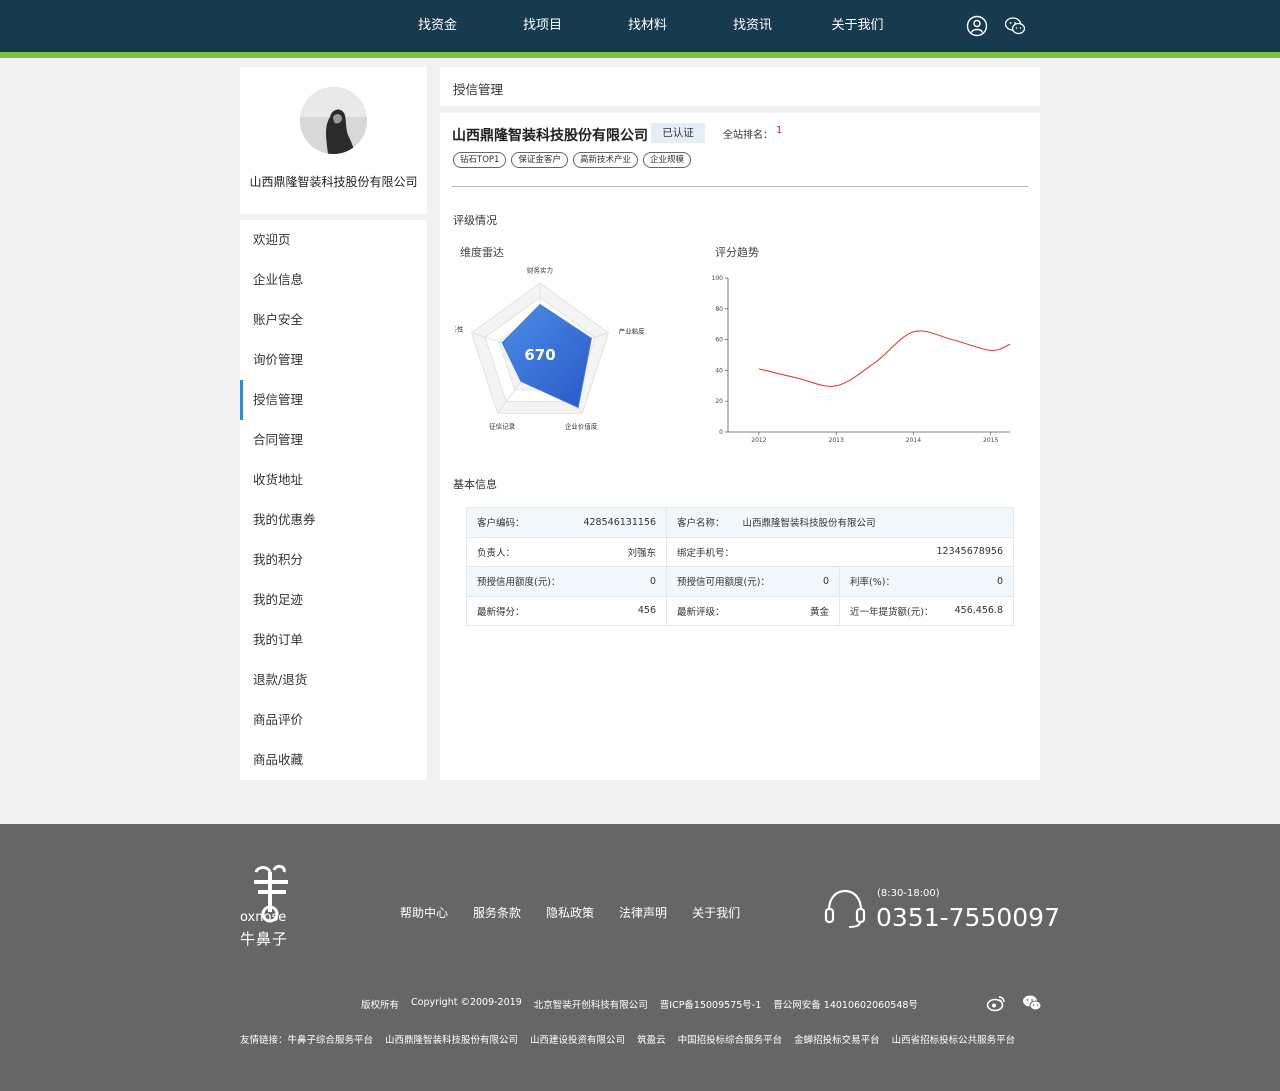  I want to click on manager-label: 负责人：, so click(496, 553).